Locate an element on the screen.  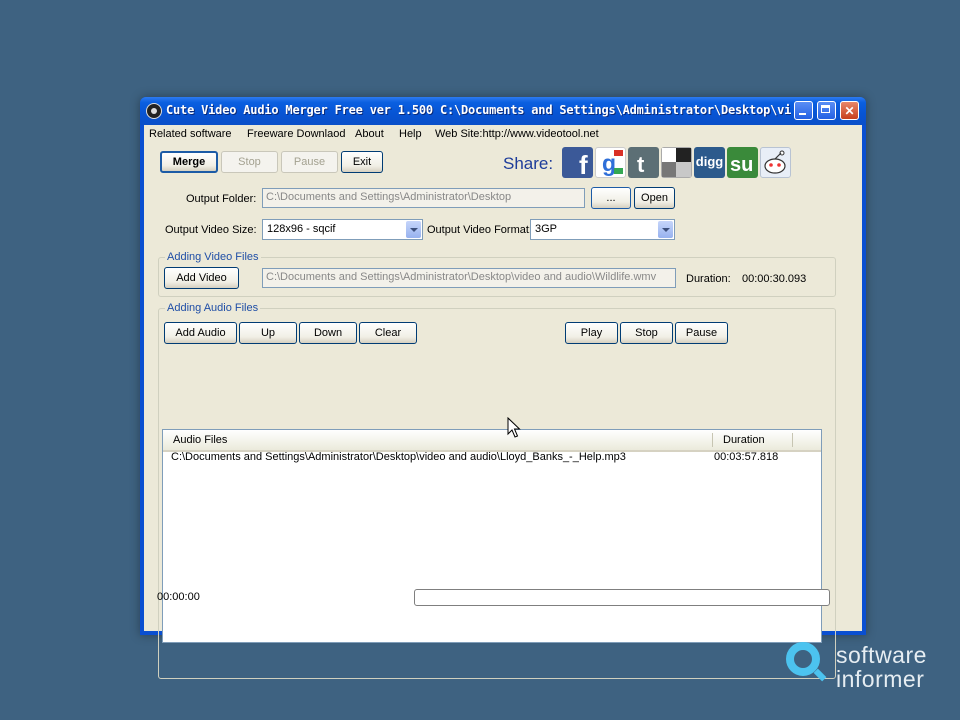
svg-text: f is located at coordinates (583, 164).